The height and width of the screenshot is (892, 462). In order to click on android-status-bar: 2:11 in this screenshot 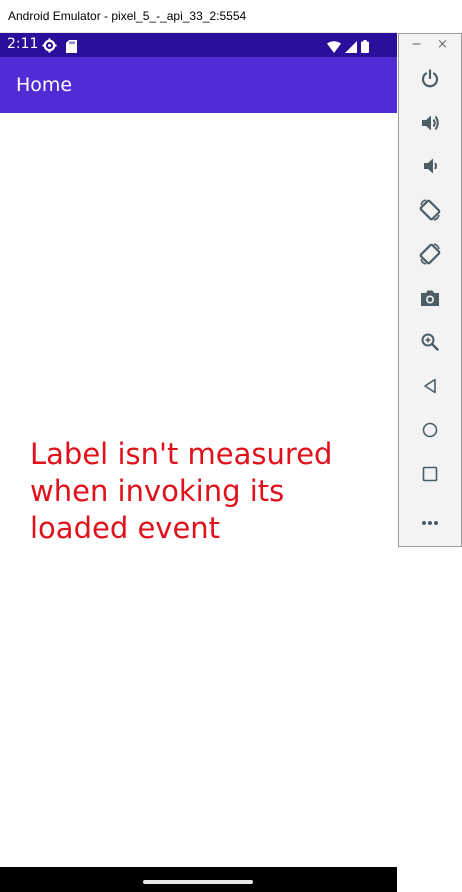, I will do `click(198, 45)`.